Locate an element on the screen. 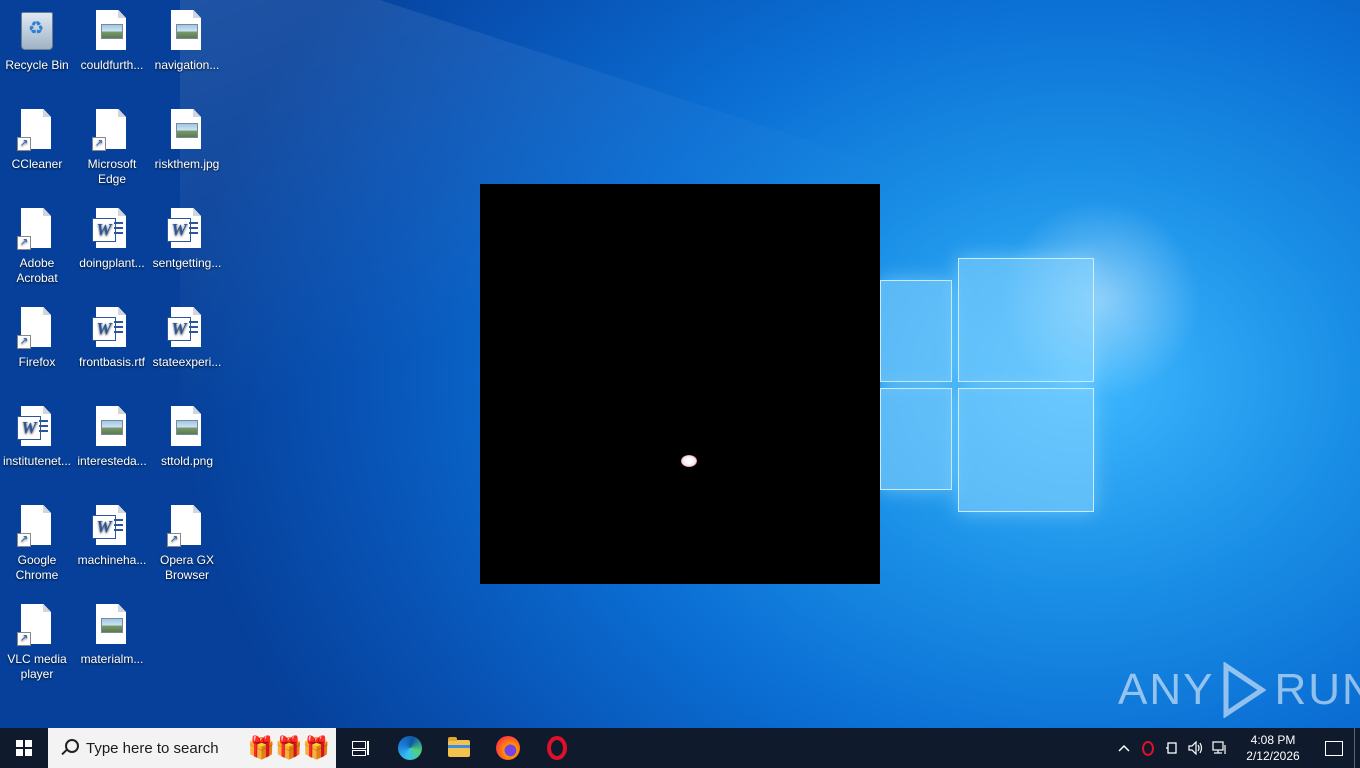 Image resolution: width=1360 pixels, height=768 pixels. desktop-icon: ↗ Microsoft Edge is located at coordinates (112, 147).